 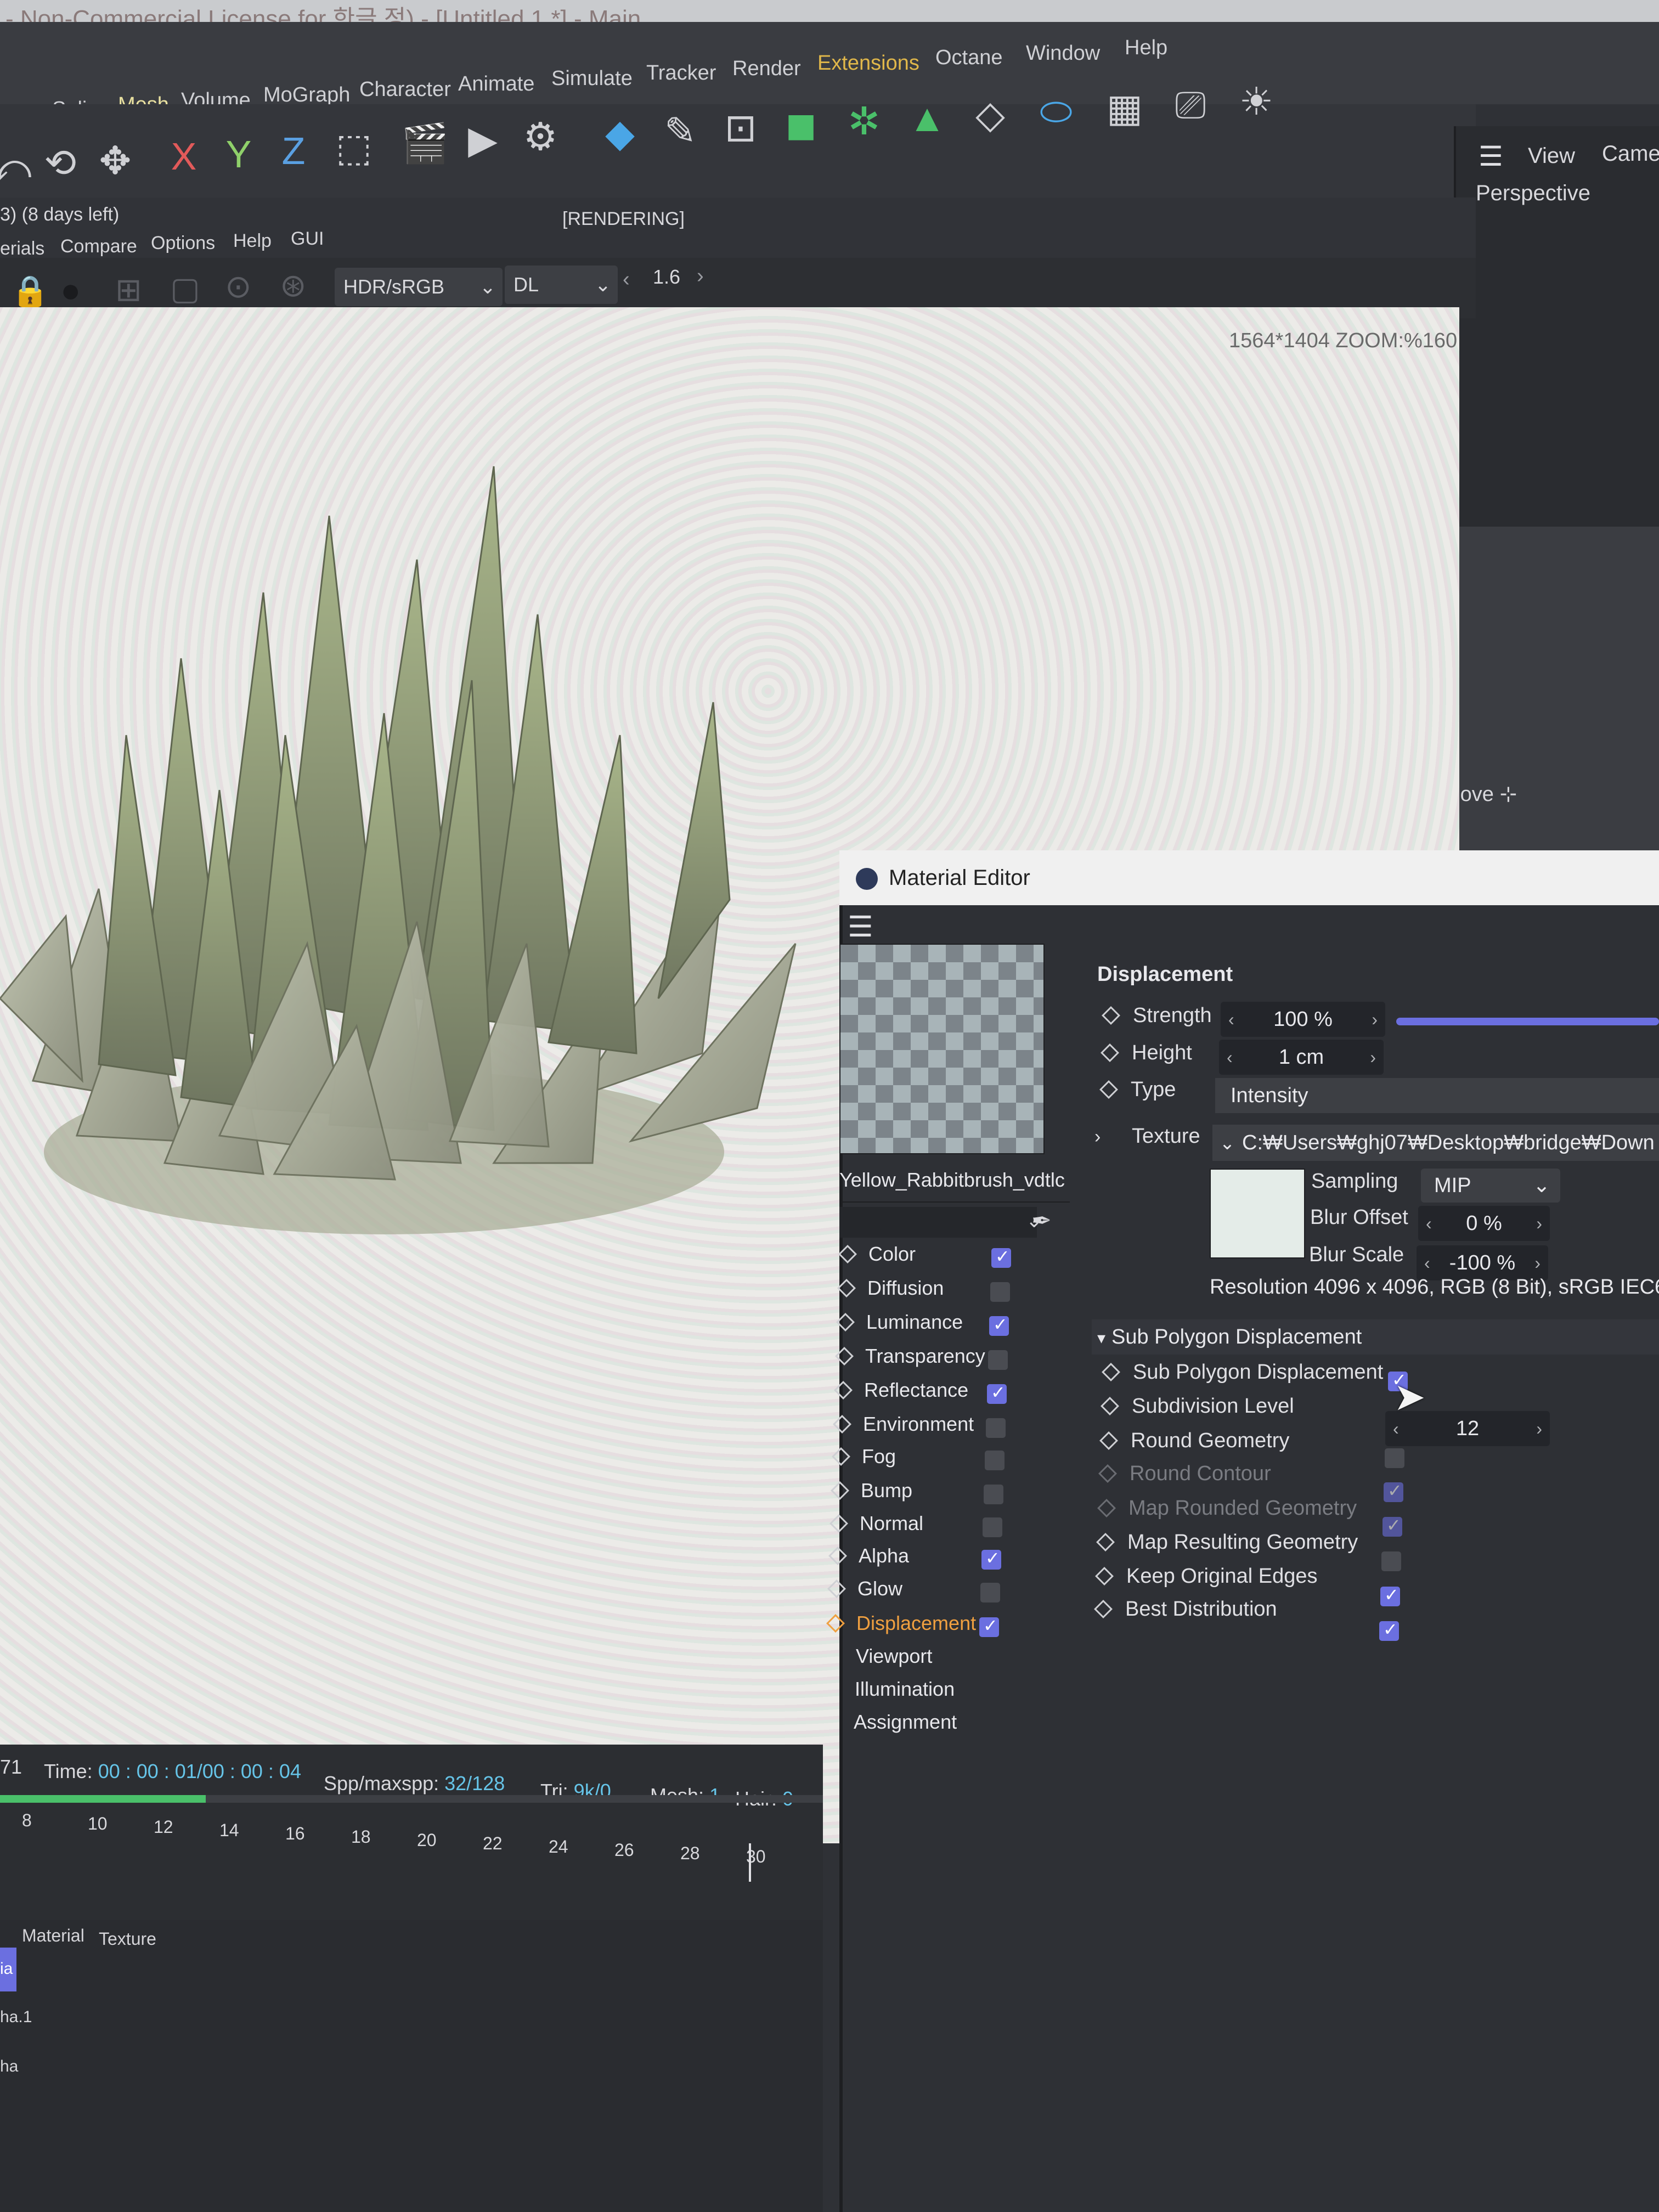 What do you see at coordinates (294, 285) in the screenshot?
I see `pin-icon: ⊛` at bounding box center [294, 285].